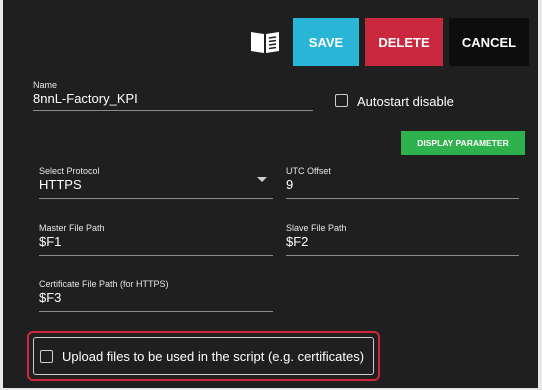 The width and height of the screenshot is (542, 390). What do you see at coordinates (290, 184) in the screenshot?
I see `utc-offset-value: 9` at bounding box center [290, 184].